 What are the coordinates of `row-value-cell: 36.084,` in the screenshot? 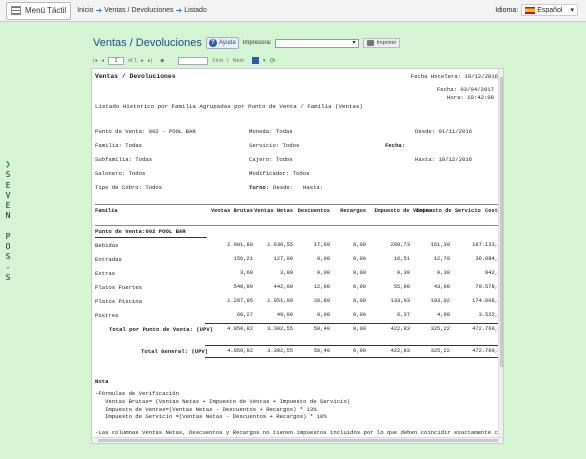 It's located at (486, 259).